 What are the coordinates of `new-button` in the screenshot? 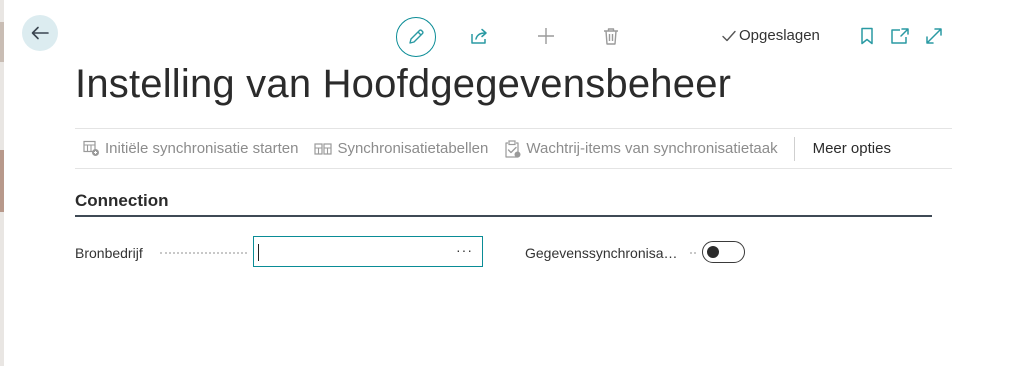 It's located at (546, 36).